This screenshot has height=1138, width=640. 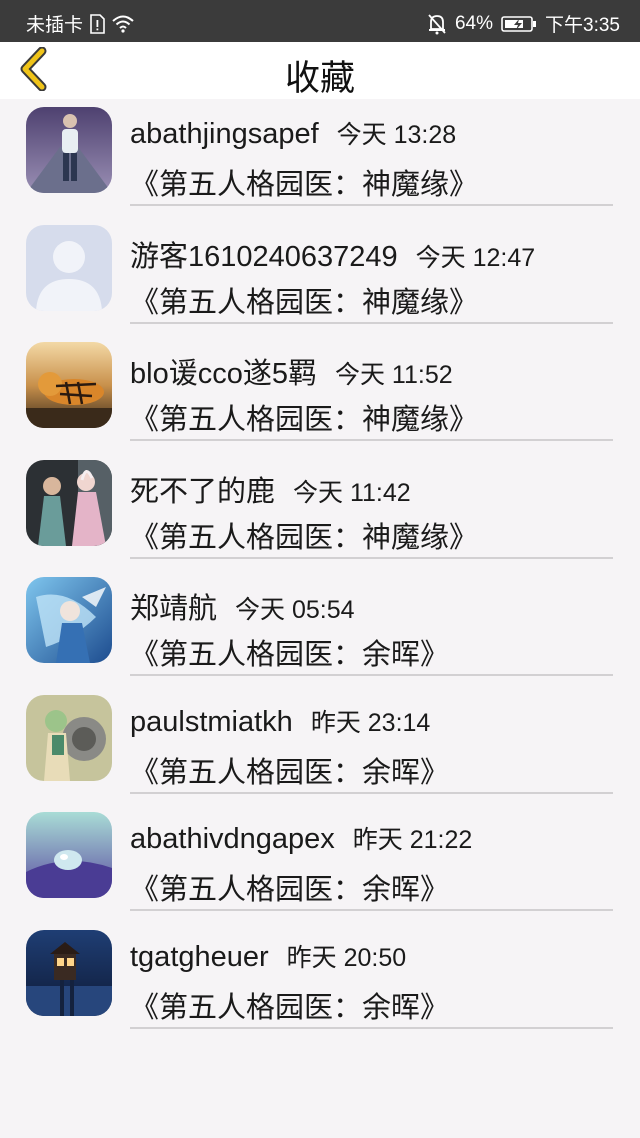 What do you see at coordinates (320, 863) in the screenshot?
I see `favorite-item: abathivdngapex 昨天 21:22 《第五人格园医：余晖》` at bounding box center [320, 863].